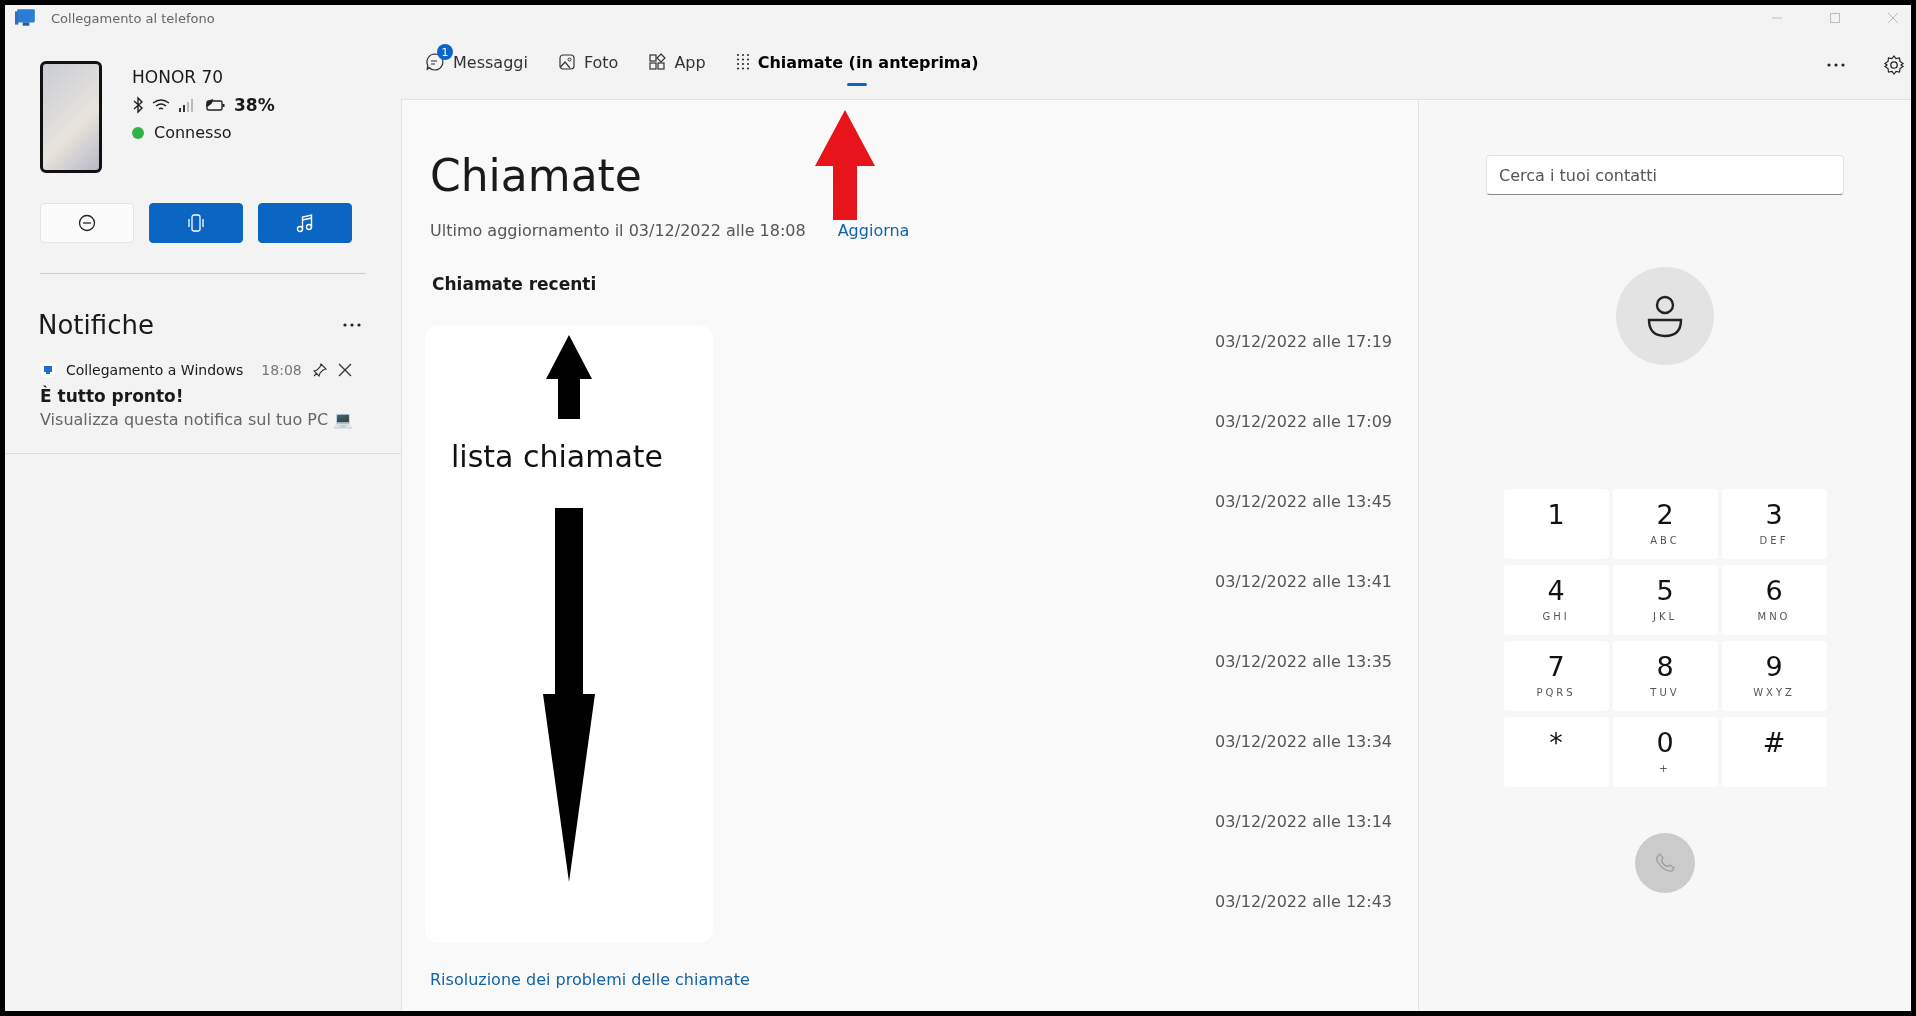  I want to click on dialpad-key: *, so click(1556, 752).